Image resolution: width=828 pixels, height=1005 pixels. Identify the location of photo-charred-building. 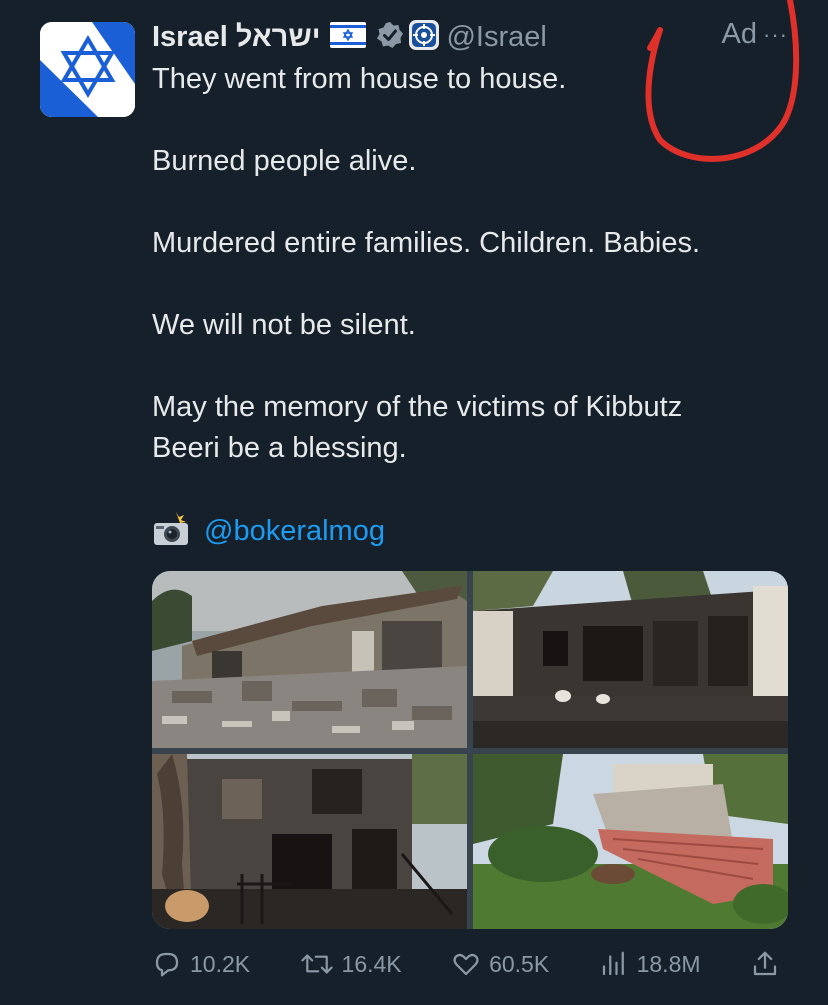
(309, 841).